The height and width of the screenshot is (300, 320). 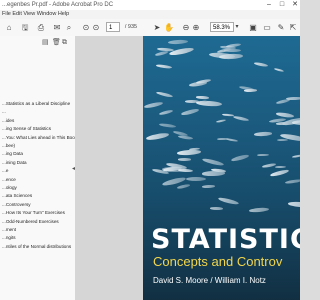 What do you see at coordinates (196, 27) in the screenshot?
I see `zoom-in-icon: ⊕` at bounding box center [196, 27].